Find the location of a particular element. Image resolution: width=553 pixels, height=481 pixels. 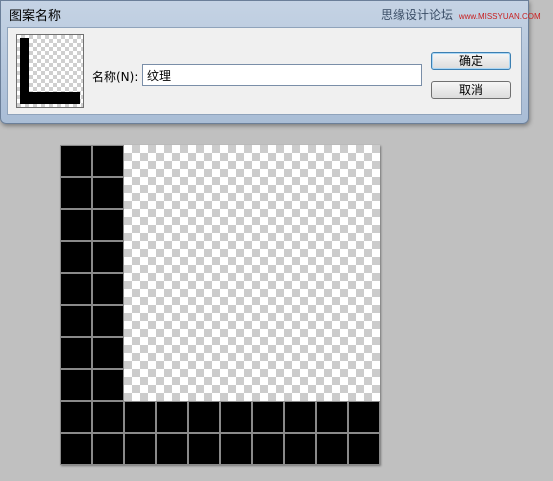

dialog-titlebar: 图案名称 思缘设计论坛 www.MISSYUAN.COM is located at coordinates (271, 13).